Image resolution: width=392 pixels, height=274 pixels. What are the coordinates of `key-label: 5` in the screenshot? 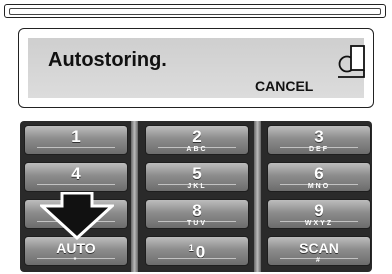 It's located at (197, 173).